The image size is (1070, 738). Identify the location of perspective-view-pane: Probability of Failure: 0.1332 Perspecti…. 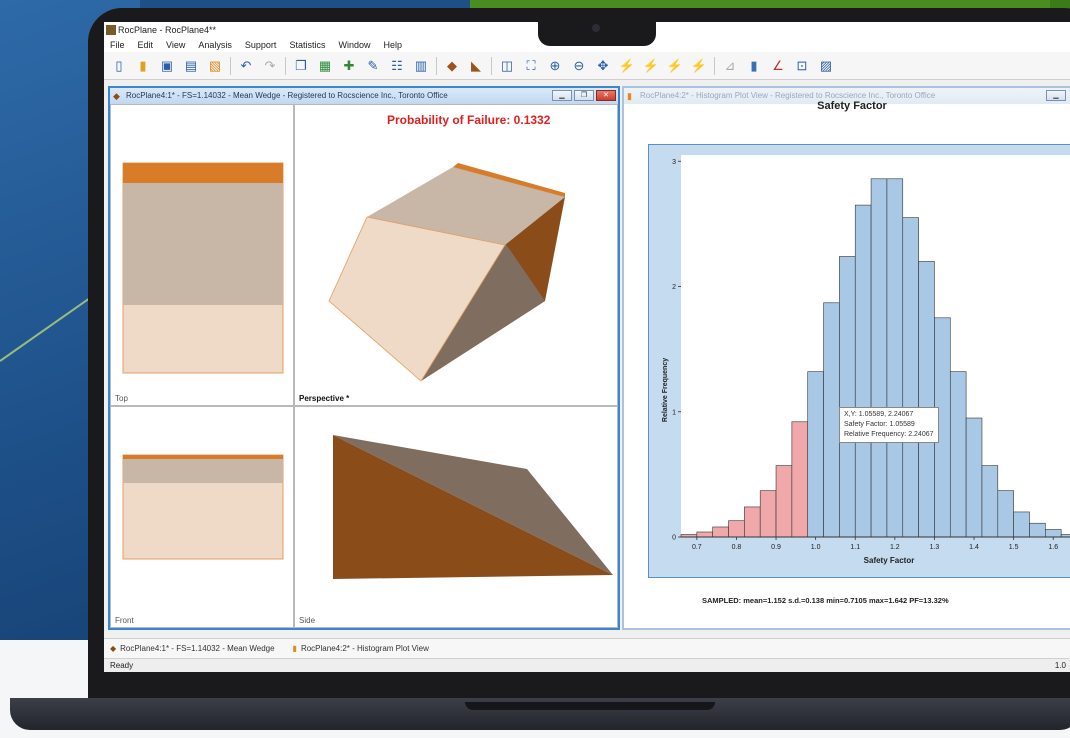
(456, 255).